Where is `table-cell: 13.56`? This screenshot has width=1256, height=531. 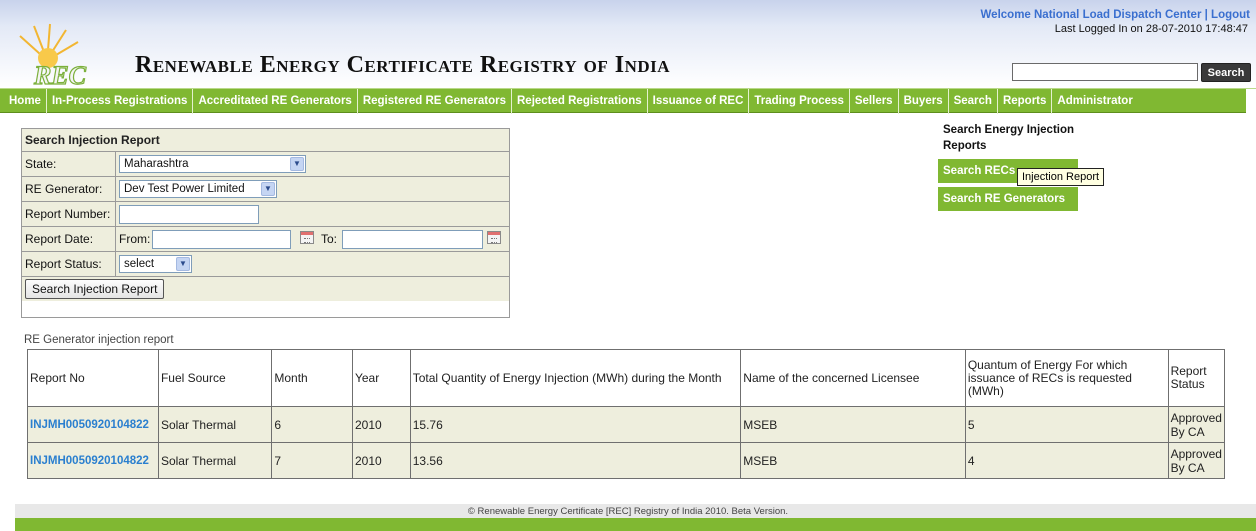 table-cell: 13.56 is located at coordinates (575, 460).